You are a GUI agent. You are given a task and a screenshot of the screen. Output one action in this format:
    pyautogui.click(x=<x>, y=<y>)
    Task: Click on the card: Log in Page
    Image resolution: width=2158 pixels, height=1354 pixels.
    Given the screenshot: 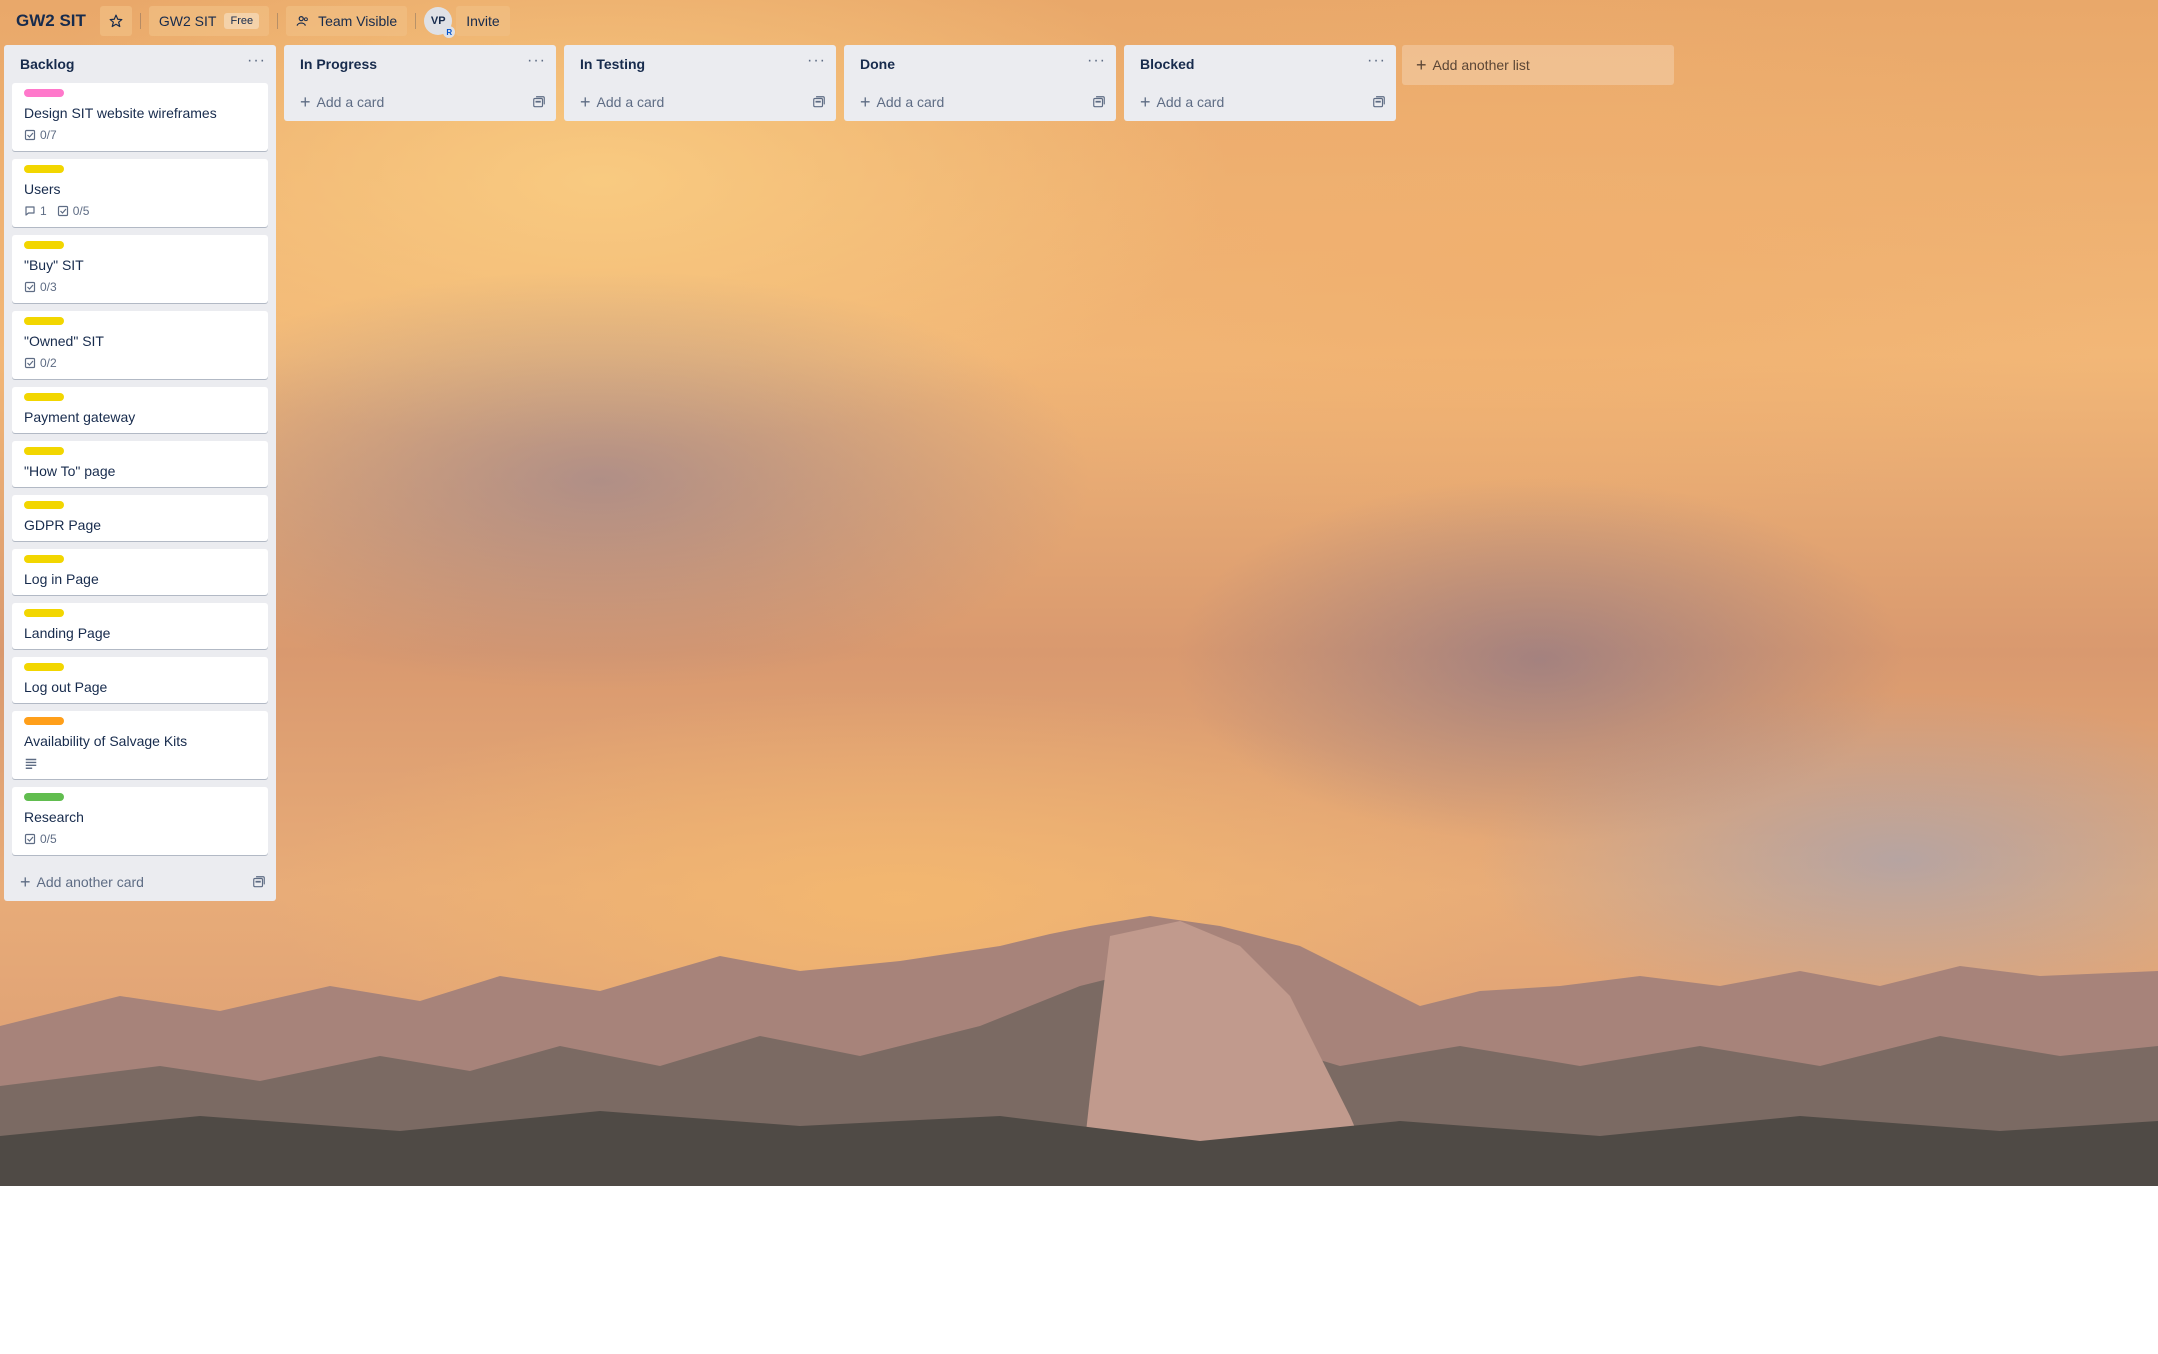 What is the action you would take?
    pyautogui.click(x=140, y=572)
    